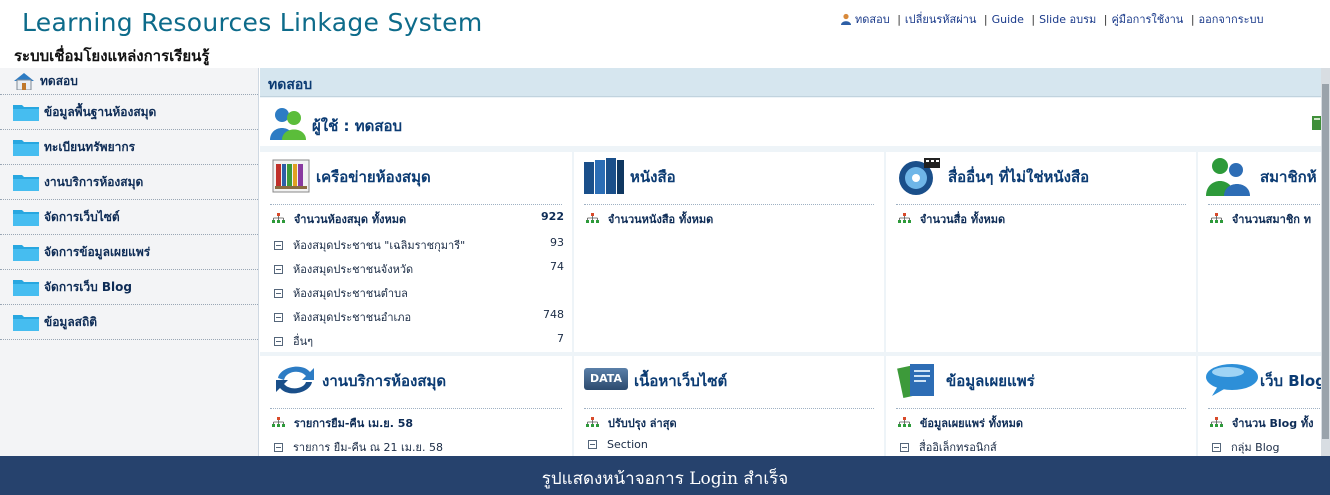 The height and width of the screenshot is (495, 1330). I want to click on library-icon, so click(291, 176).